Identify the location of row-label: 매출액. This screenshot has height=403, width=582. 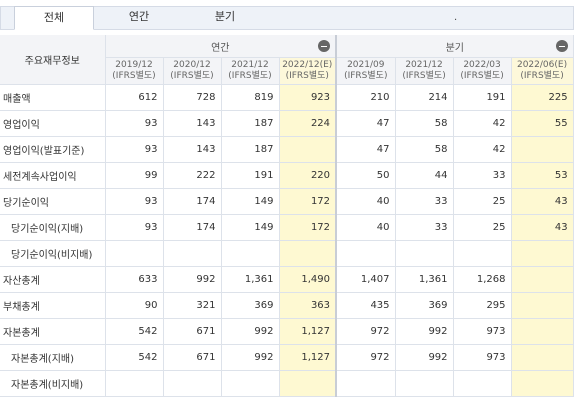
(53, 97).